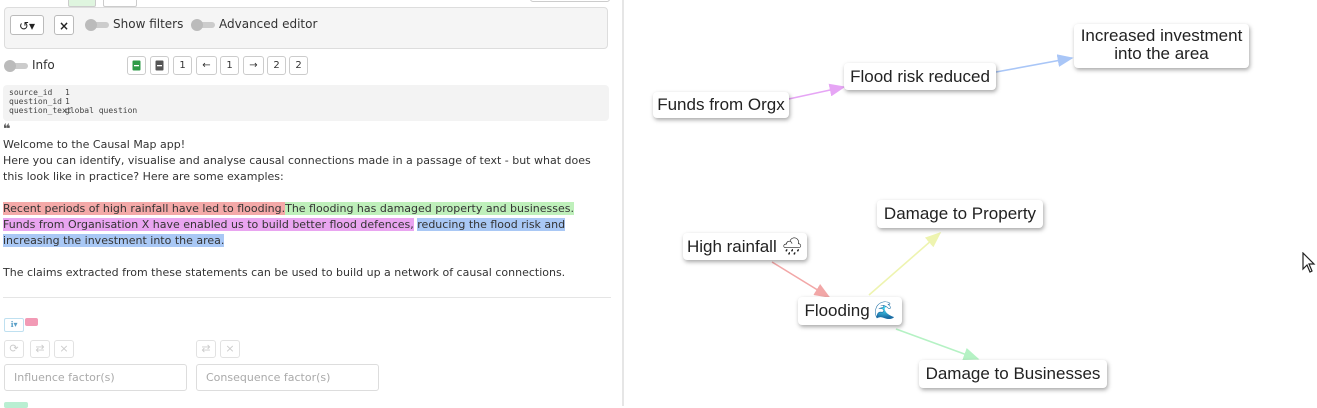 The width and height of the screenshot is (1317, 408). I want to click on filter-bar: ↺▾ × Show filters Advanced editor, so click(306, 28).